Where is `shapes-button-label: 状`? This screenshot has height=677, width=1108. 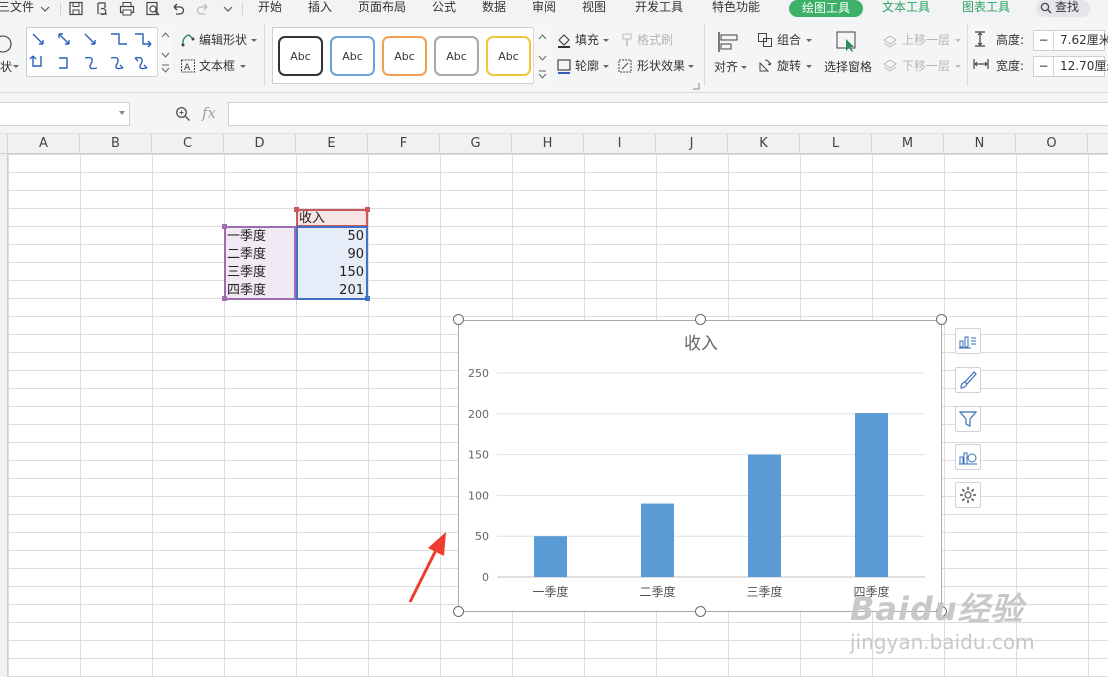
shapes-button-label: 状 is located at coordinates (6, 67).